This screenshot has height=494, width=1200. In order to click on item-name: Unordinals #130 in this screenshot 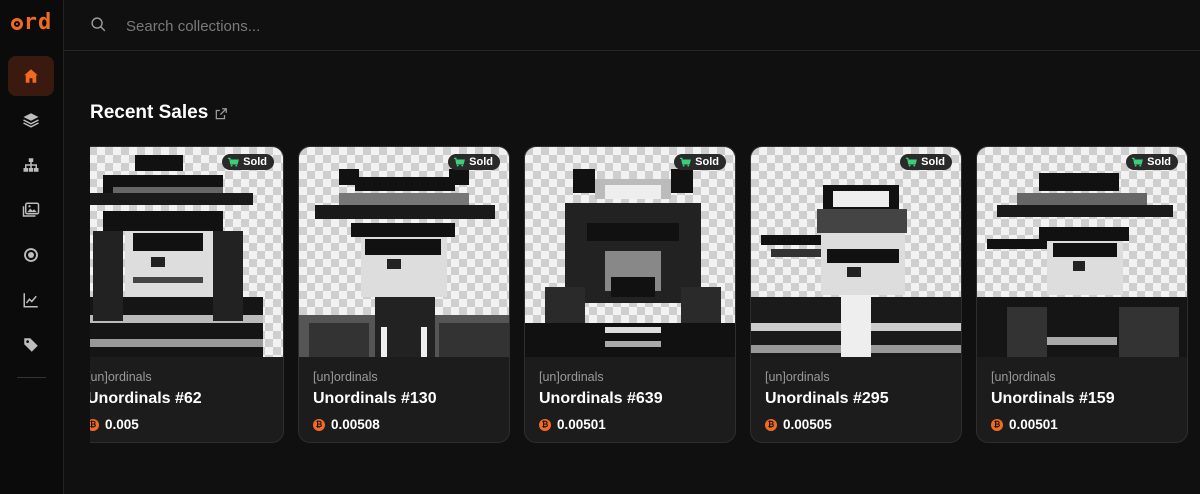, I will do `click(375, 398)`.